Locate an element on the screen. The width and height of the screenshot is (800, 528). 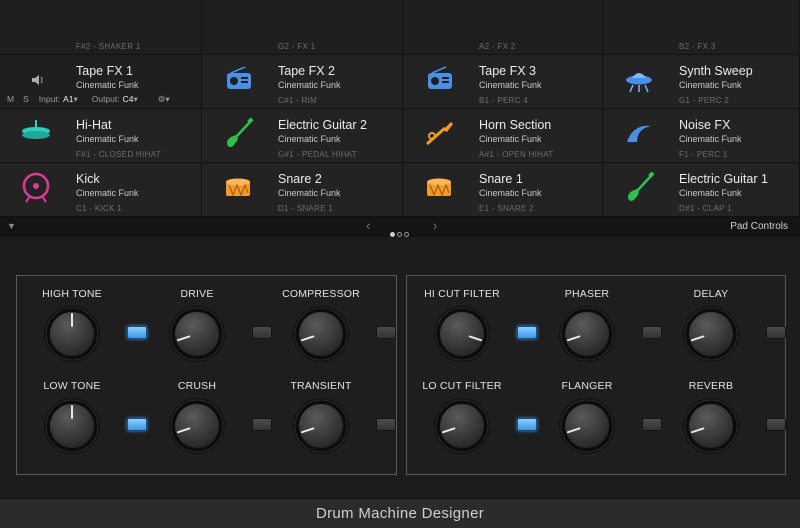
pad-note: E1 - SNARE 2 is located at coordinates (506, 208).